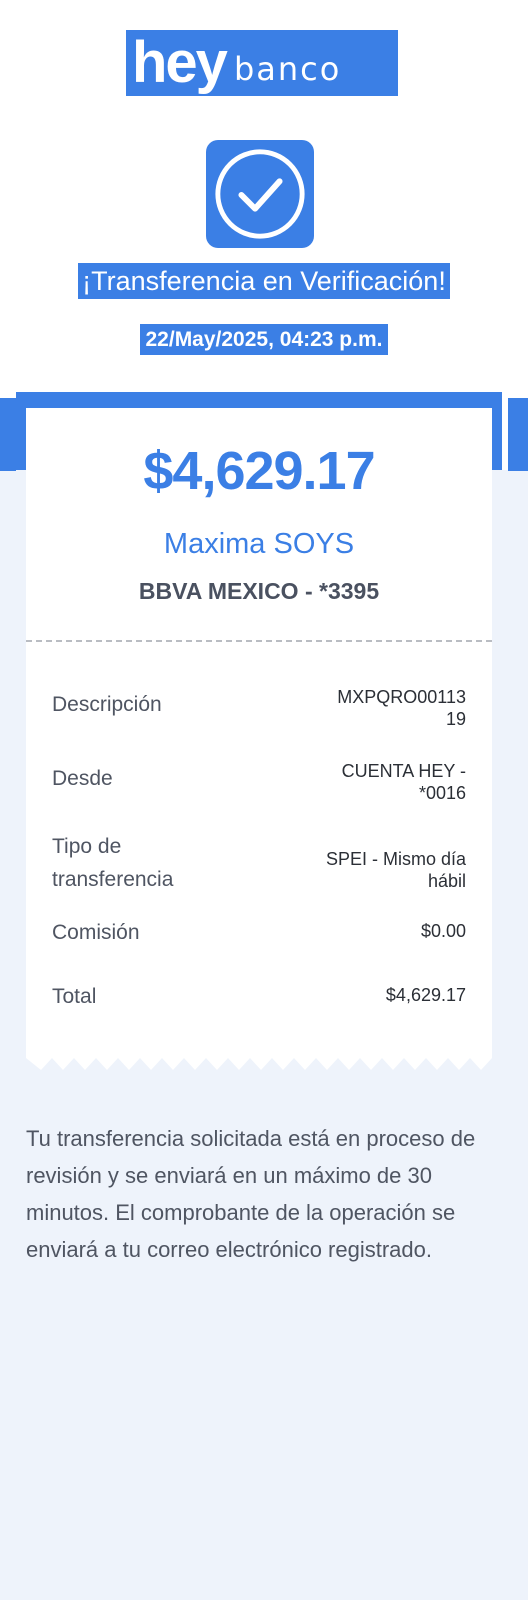  What do you see at coordinates (425, 995) in the screenshot?
I see `row-value: $4,629.17` at bounding box center [425, 995].